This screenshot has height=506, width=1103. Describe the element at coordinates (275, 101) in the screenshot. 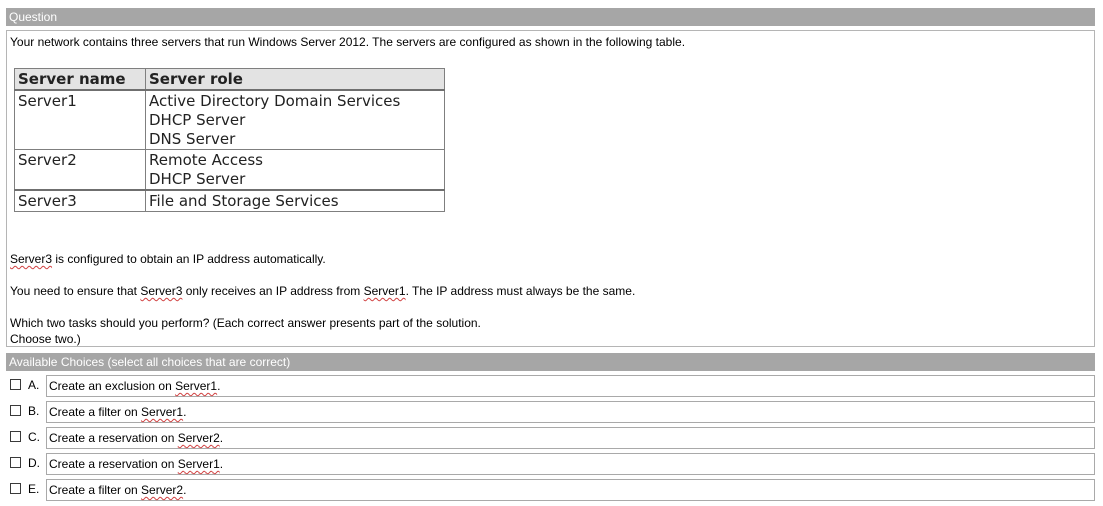

I see `server-role: Active Directory Domain Services` at that location.